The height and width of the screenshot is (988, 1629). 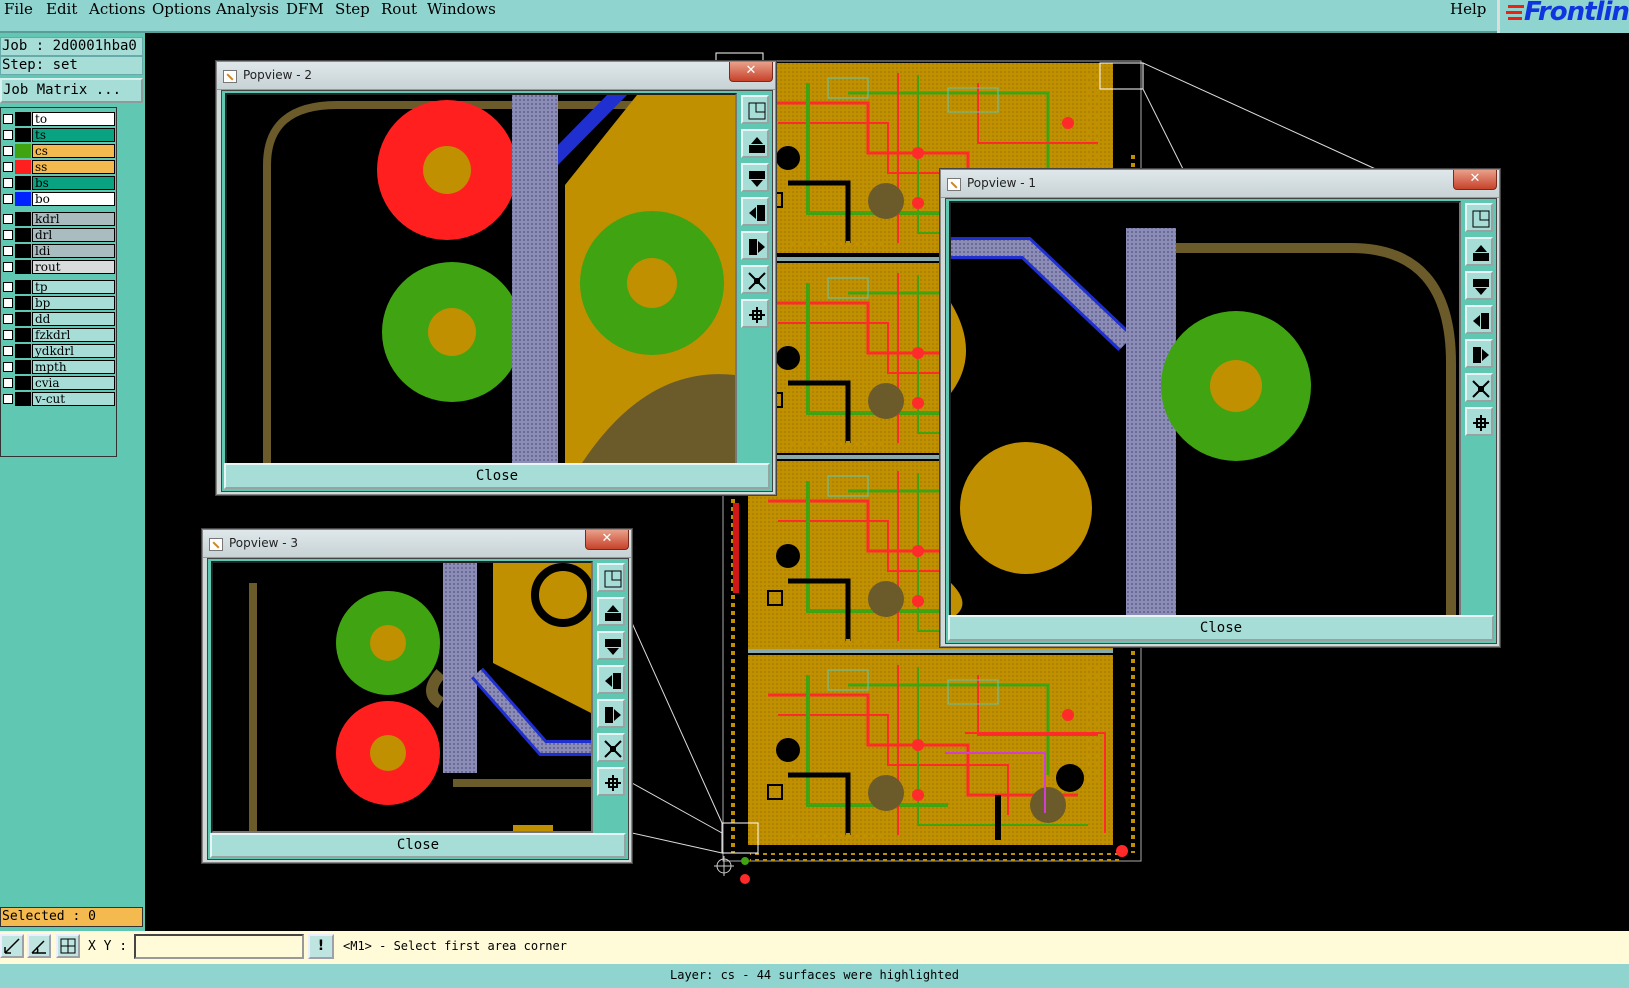 I want to click on select-tool-button, so click(x=12, y=946).